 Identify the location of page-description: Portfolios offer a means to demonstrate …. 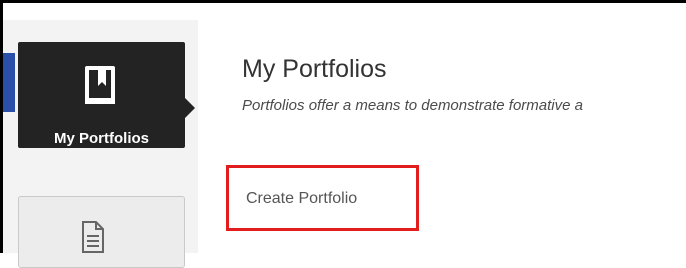
(412, 105).